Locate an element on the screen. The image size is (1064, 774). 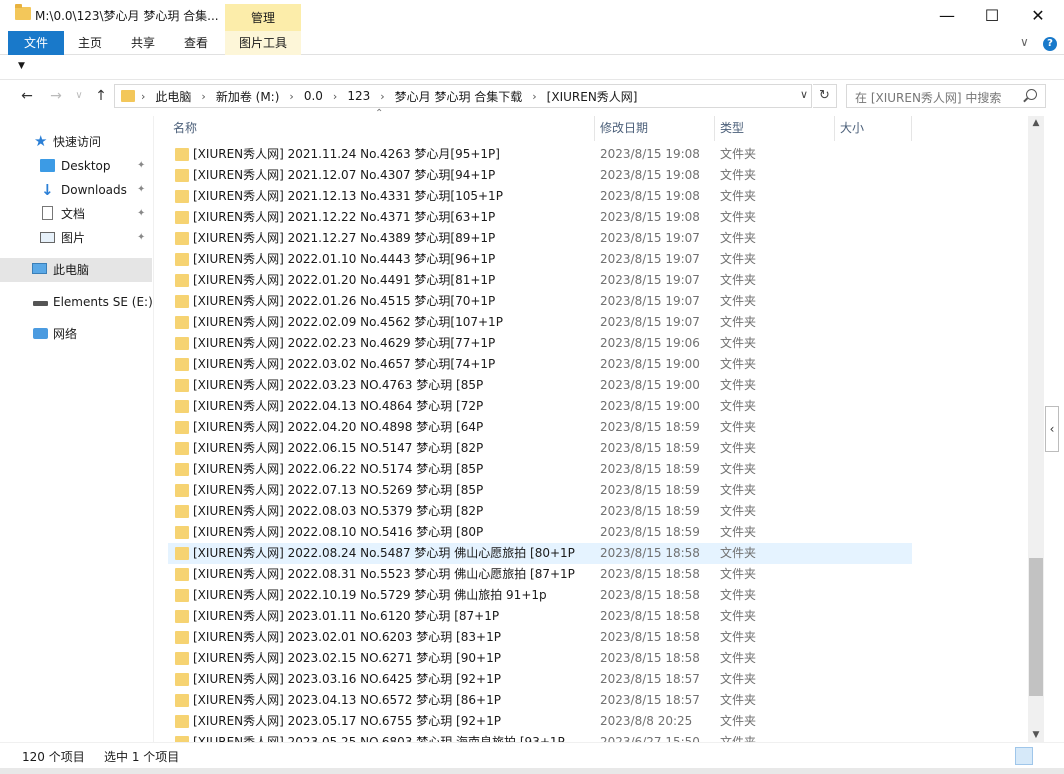
nav-network: 网络 is located at coordinates (76, 334).